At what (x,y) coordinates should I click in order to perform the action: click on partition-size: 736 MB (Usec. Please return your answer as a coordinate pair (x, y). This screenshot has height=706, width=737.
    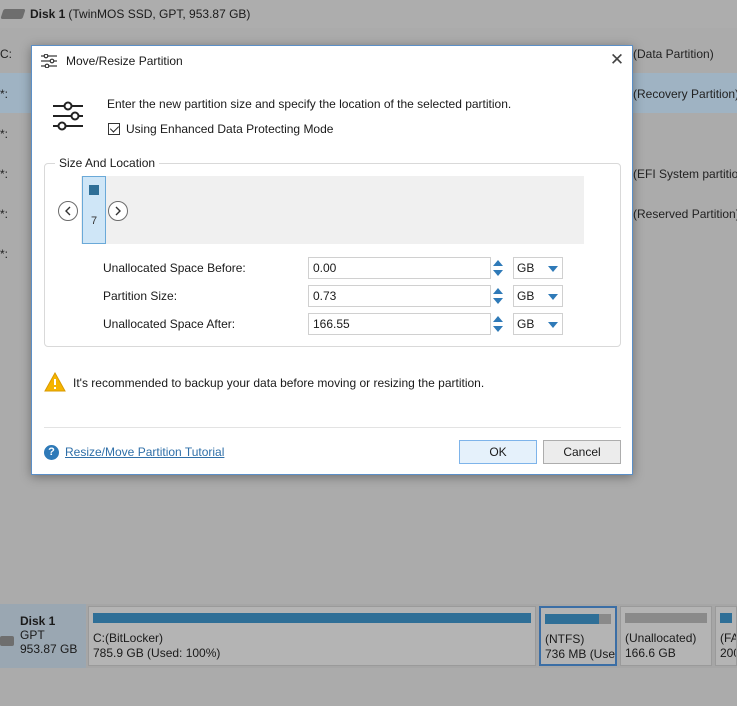
    Looking at the image, I should click on (581, 654).